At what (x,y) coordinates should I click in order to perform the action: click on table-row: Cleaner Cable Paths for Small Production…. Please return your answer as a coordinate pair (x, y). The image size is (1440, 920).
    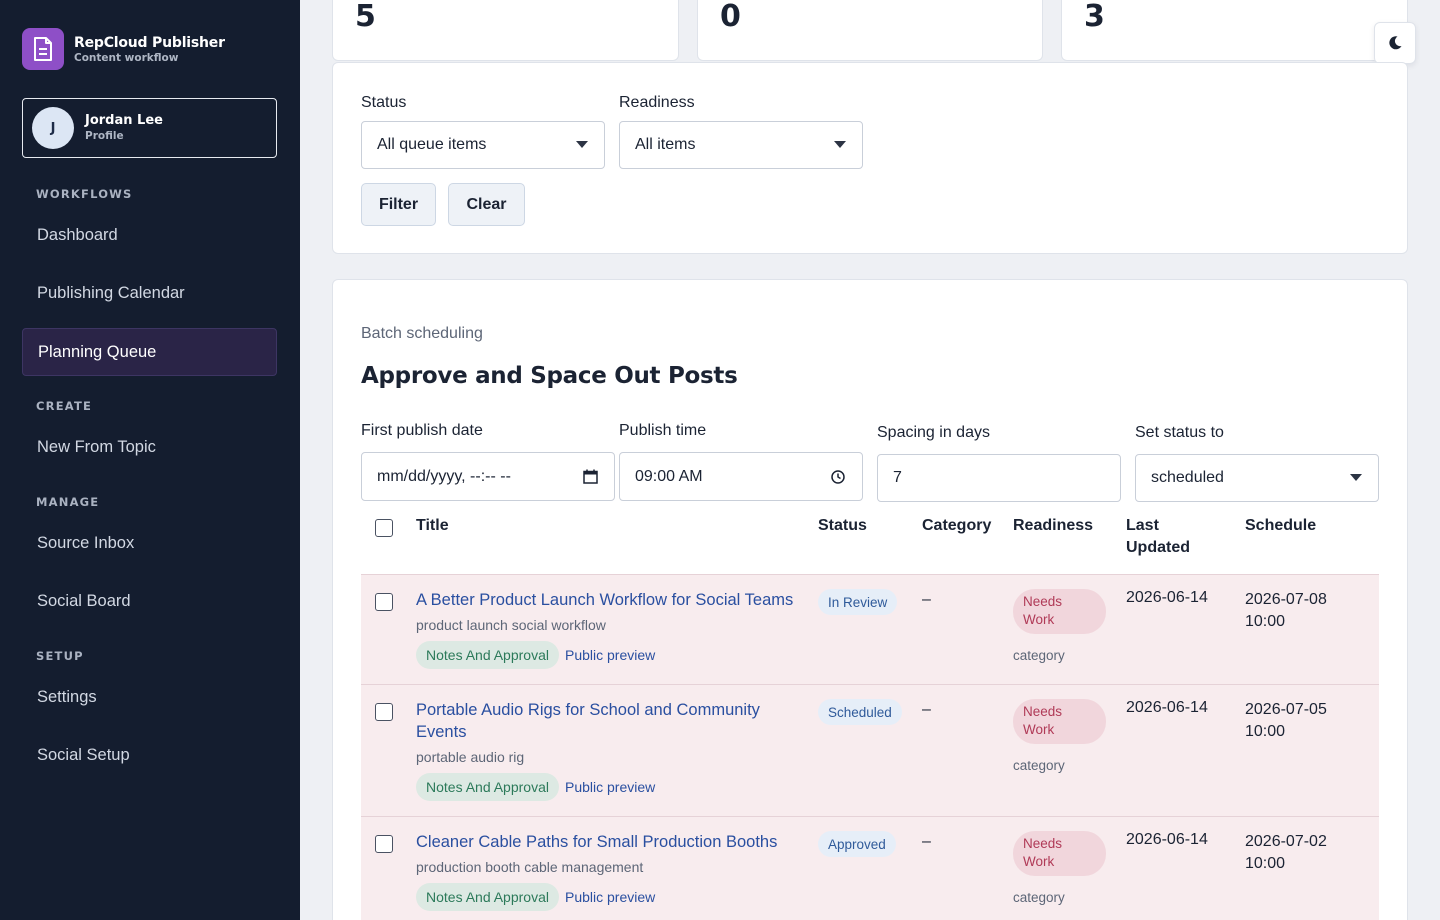
    Looking at the image, I should click on (870, 868).